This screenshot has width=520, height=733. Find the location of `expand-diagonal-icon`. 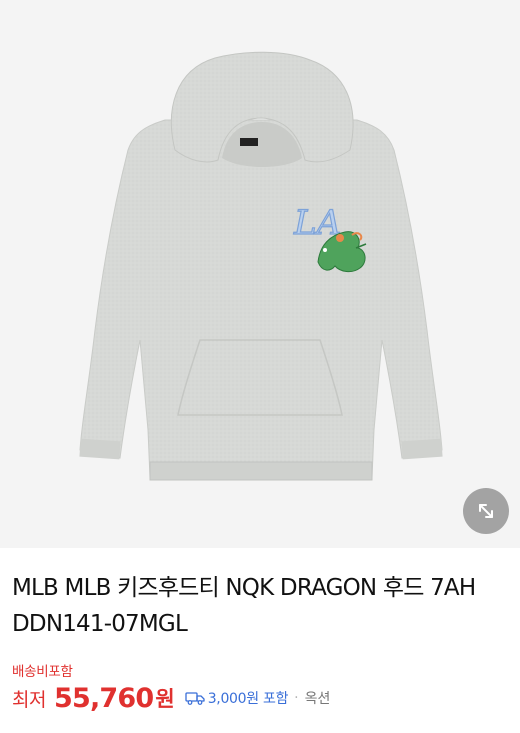

expand-diagonal-icon is located at coordinates (486, 511).